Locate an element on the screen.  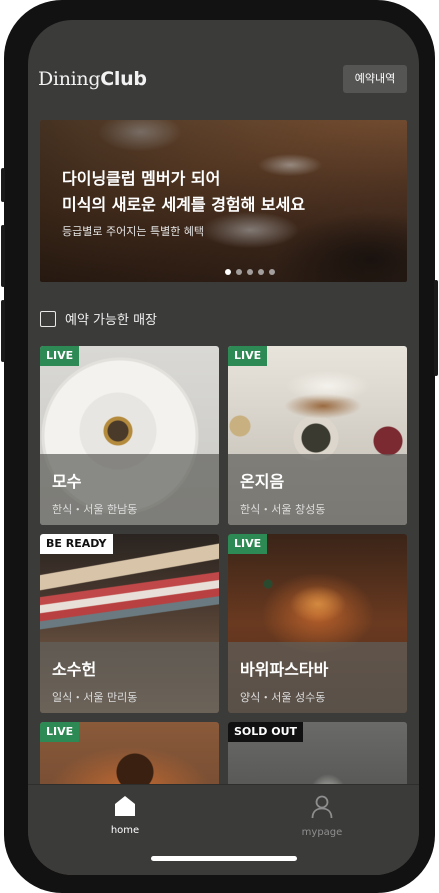
bottom-tab-bar: home mypage is located at coordinates (223, 829).